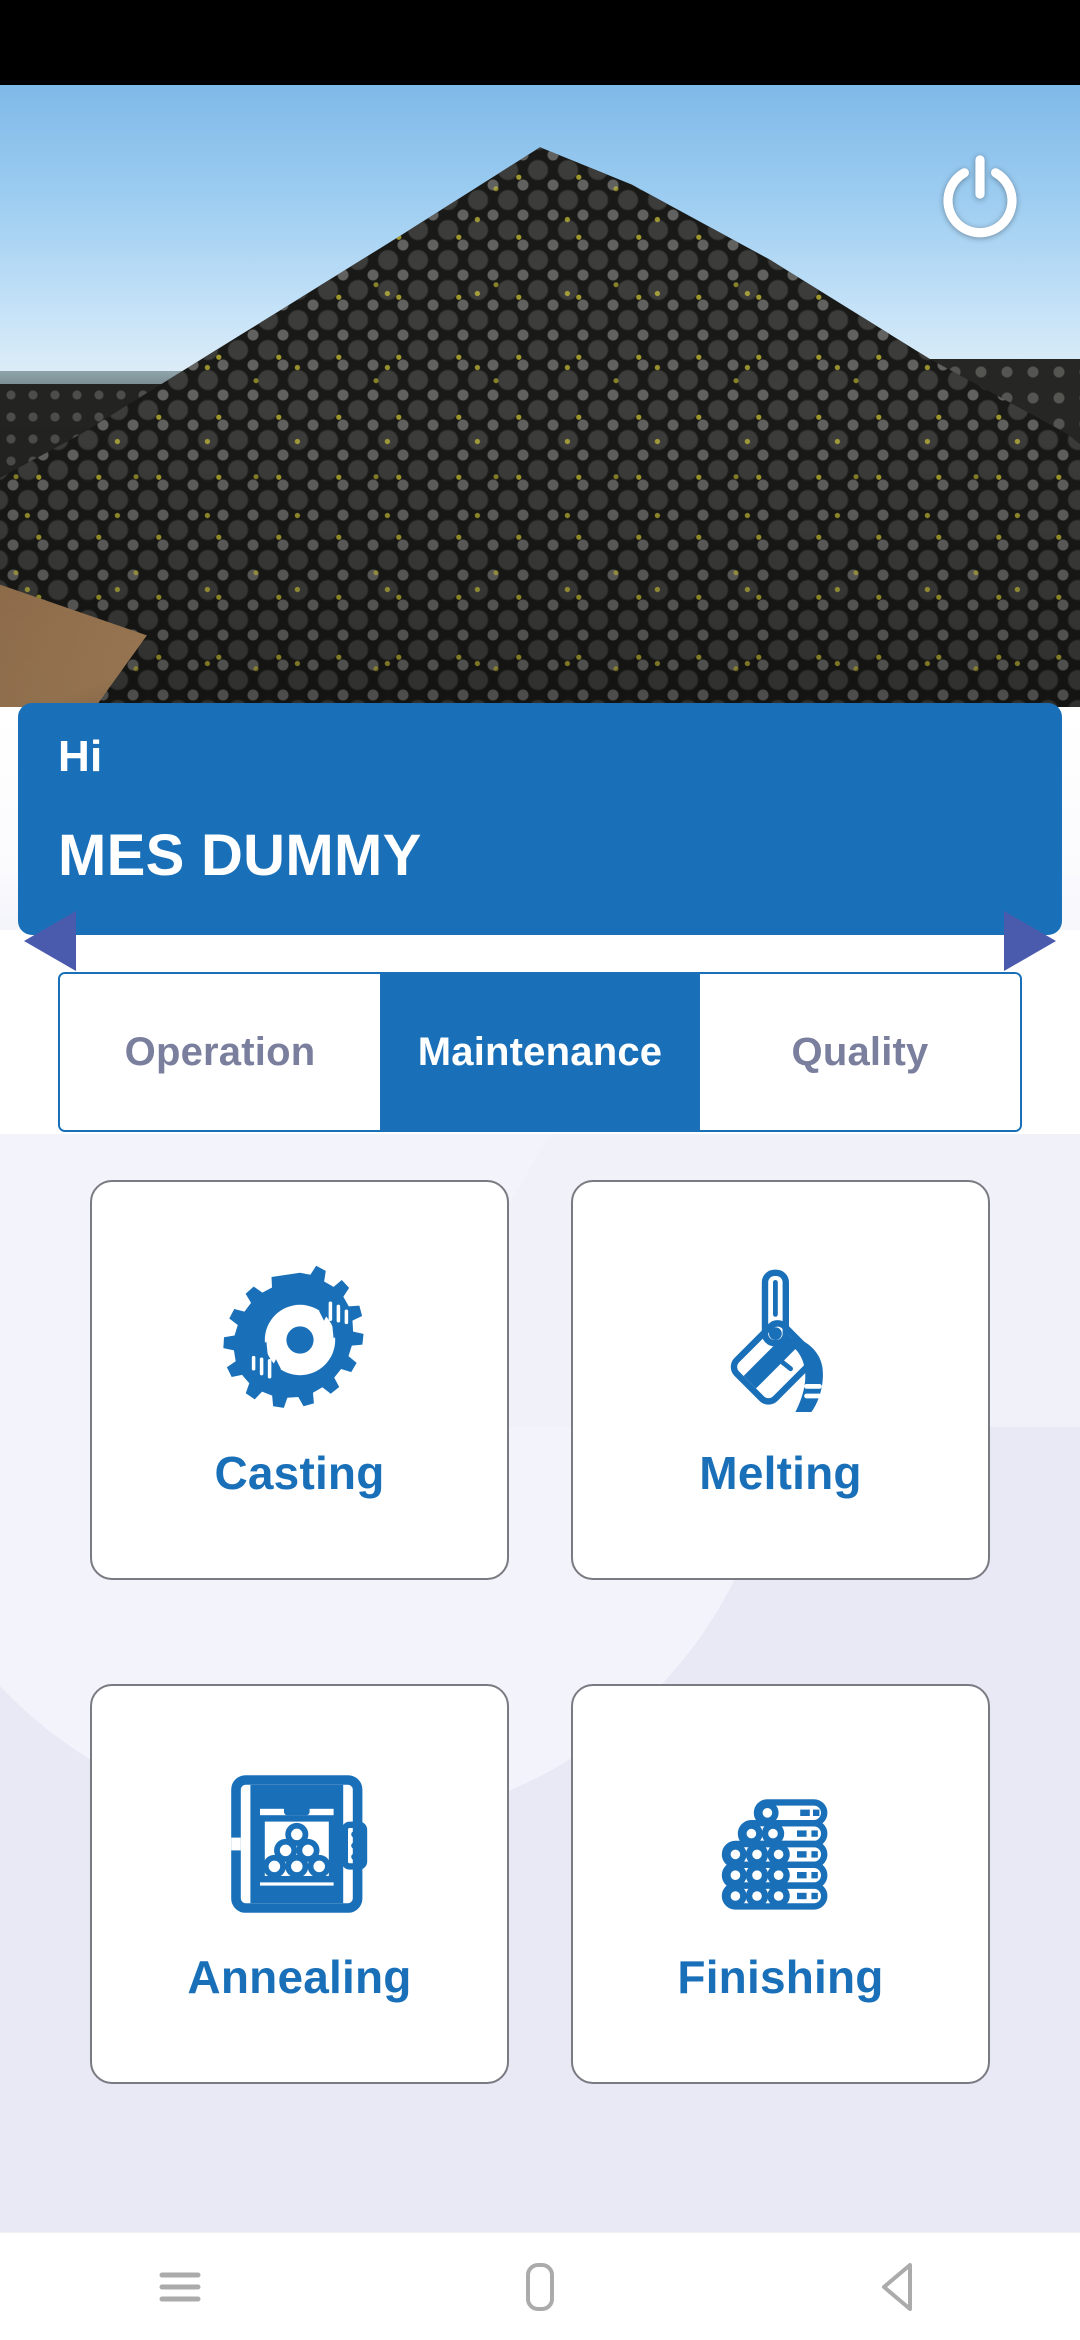  I want to click on greeting-salutation: Hi, so click(80, 756).